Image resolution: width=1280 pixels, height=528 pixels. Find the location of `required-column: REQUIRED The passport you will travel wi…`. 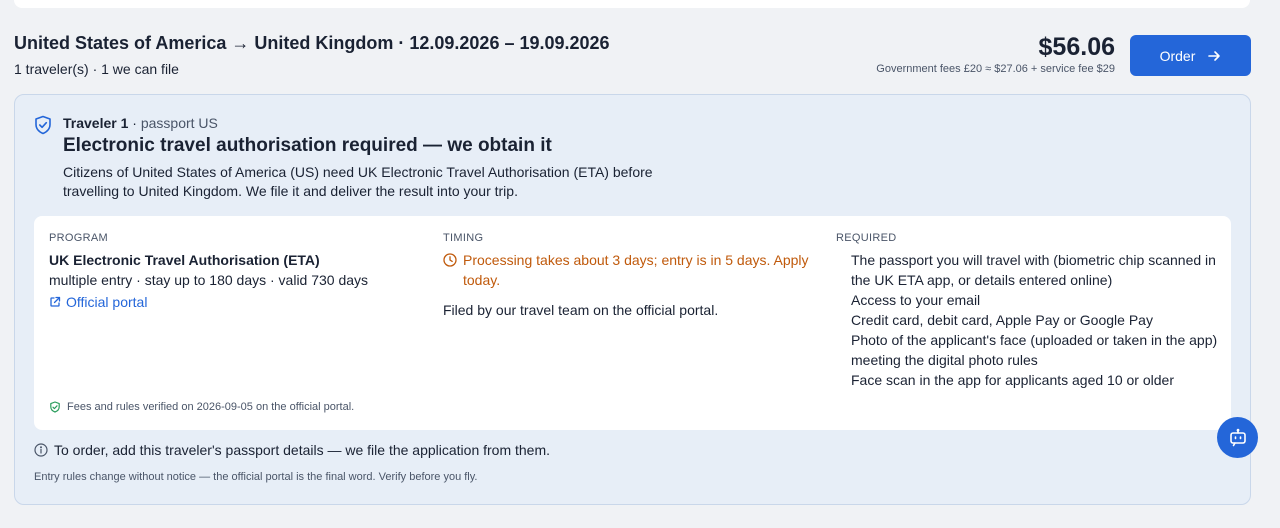

required-column: REQUIRED The passport you will travel wi… is located at coordinates (1028, 310).